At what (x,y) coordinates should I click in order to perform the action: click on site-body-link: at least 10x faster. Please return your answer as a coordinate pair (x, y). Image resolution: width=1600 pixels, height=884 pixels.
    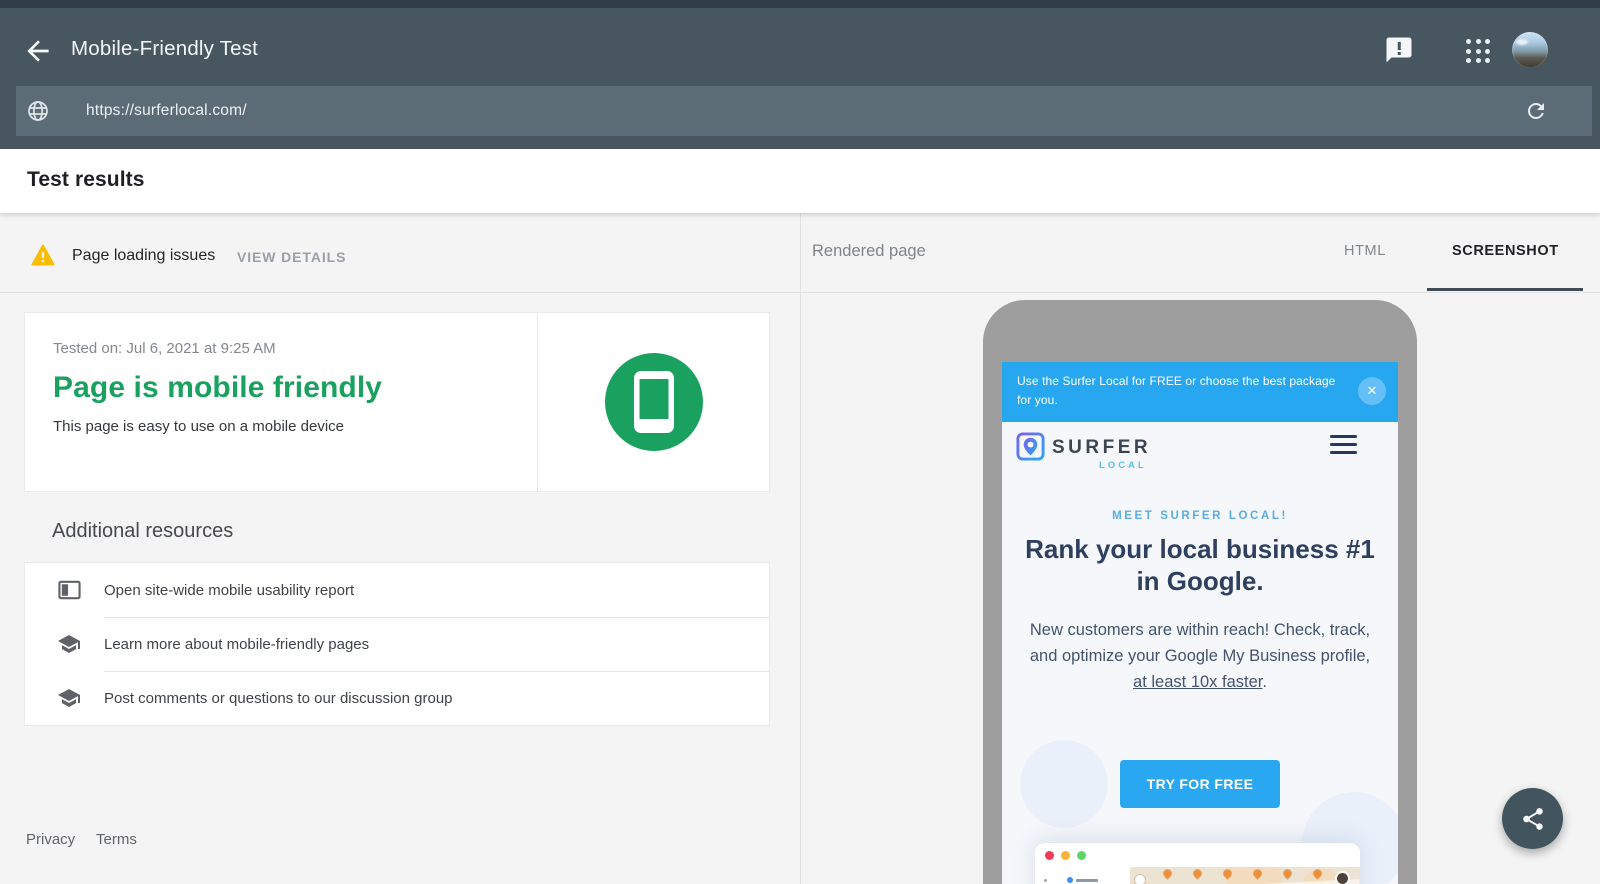
    Looking at the image, I should click on (1197, 682).